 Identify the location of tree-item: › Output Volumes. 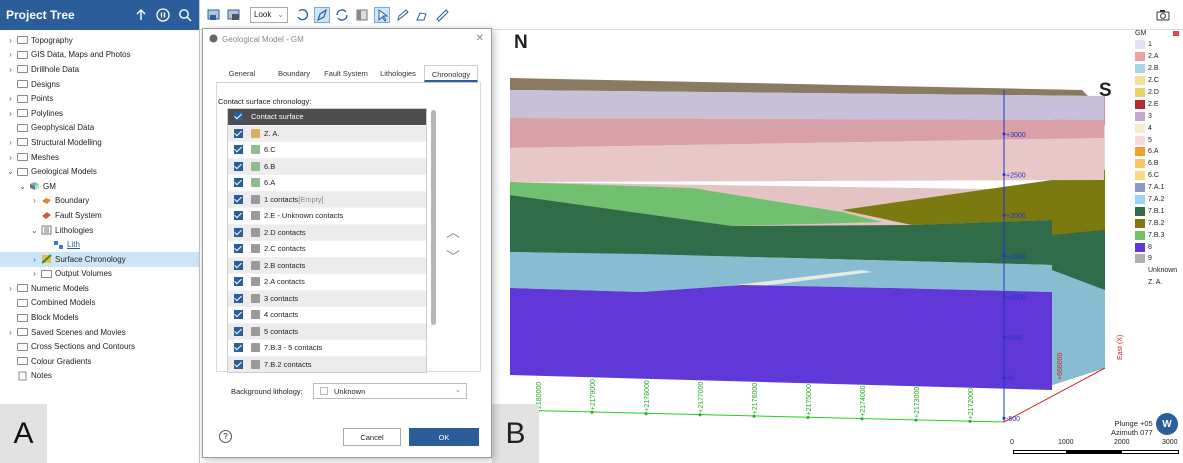
(99, 274).